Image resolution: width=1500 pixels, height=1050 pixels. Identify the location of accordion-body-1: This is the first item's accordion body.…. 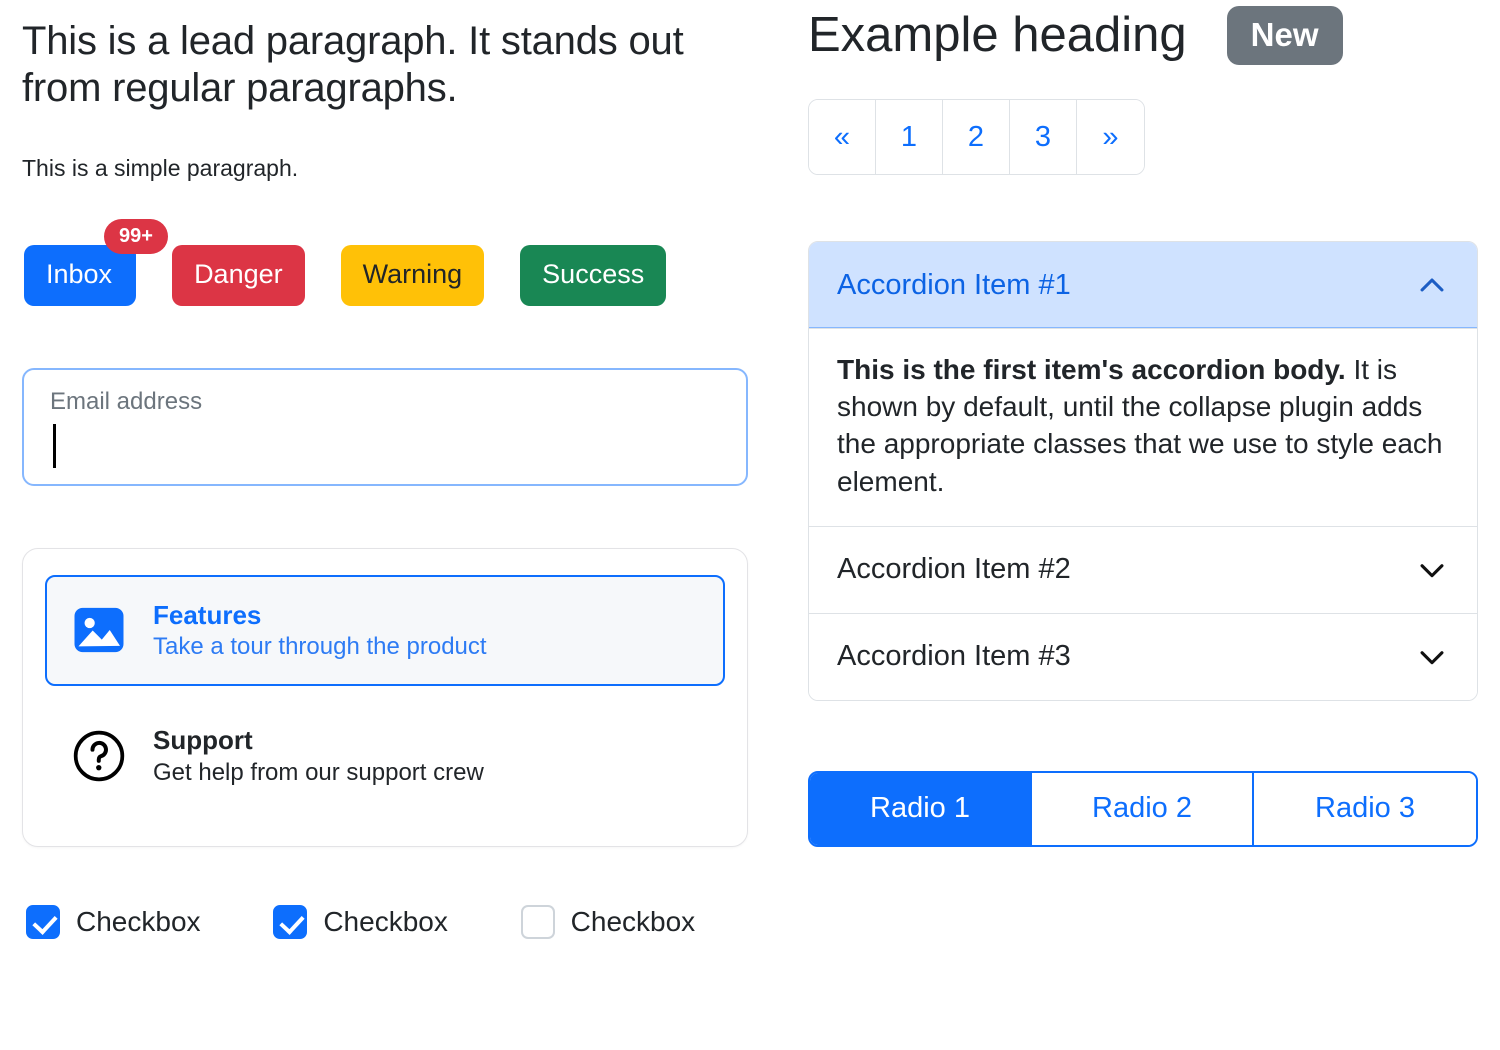
(1143, 427).